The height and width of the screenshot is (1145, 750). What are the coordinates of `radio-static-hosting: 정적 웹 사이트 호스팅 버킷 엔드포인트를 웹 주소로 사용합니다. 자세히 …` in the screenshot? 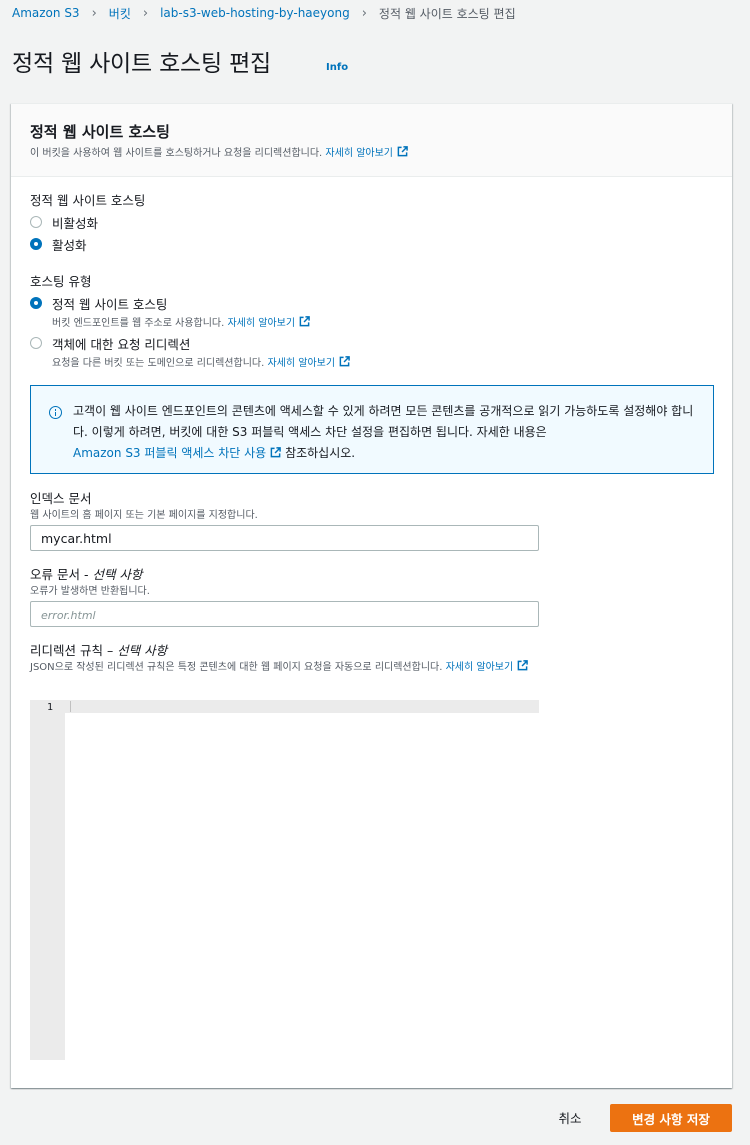 It's located at (170, 311).